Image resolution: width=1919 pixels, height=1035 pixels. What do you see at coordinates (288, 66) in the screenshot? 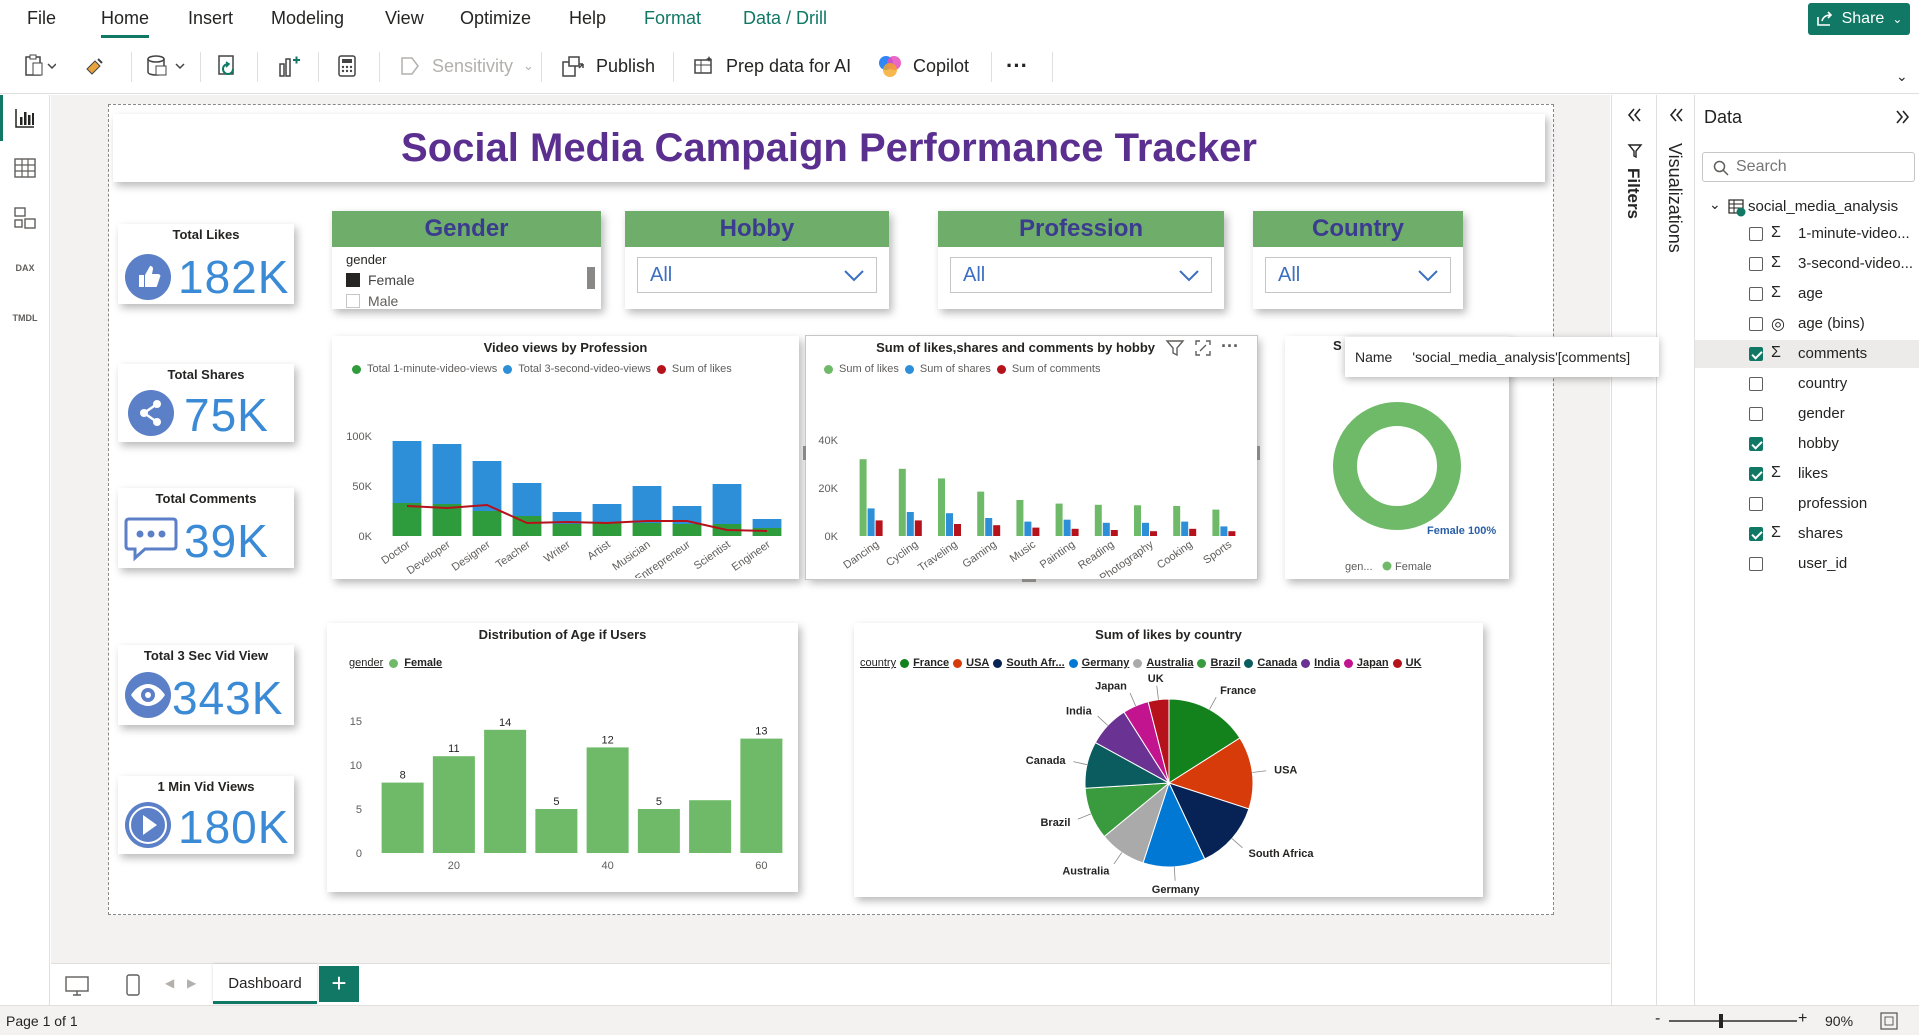
I see `new-visual-button` at bounding box center [288, 66].